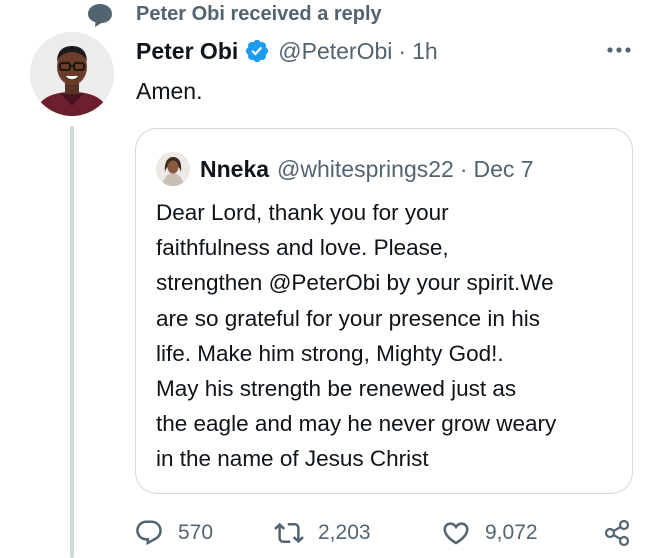 This screenshot has height=558, width=664. What do you see at coordinates (72, 342) in the screenshot?
I see `thread-line` at bounding box center [72, 342].